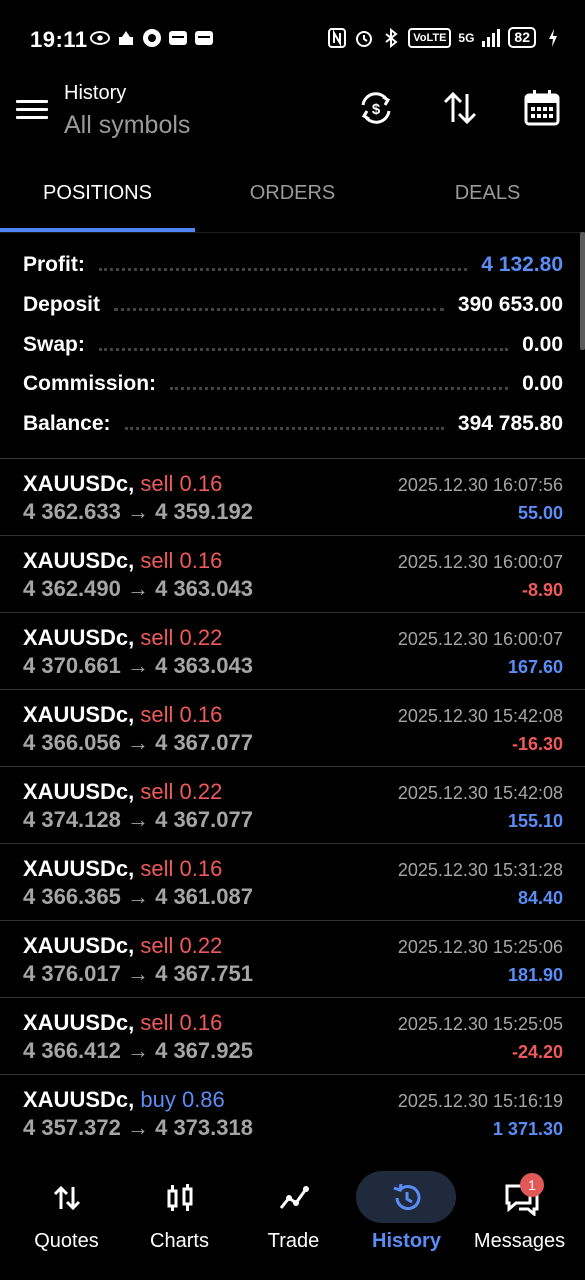 The width and height of the screenshot is (585, 1280). I want to click on nav-quotes: Quotes, so click(66, 1220).